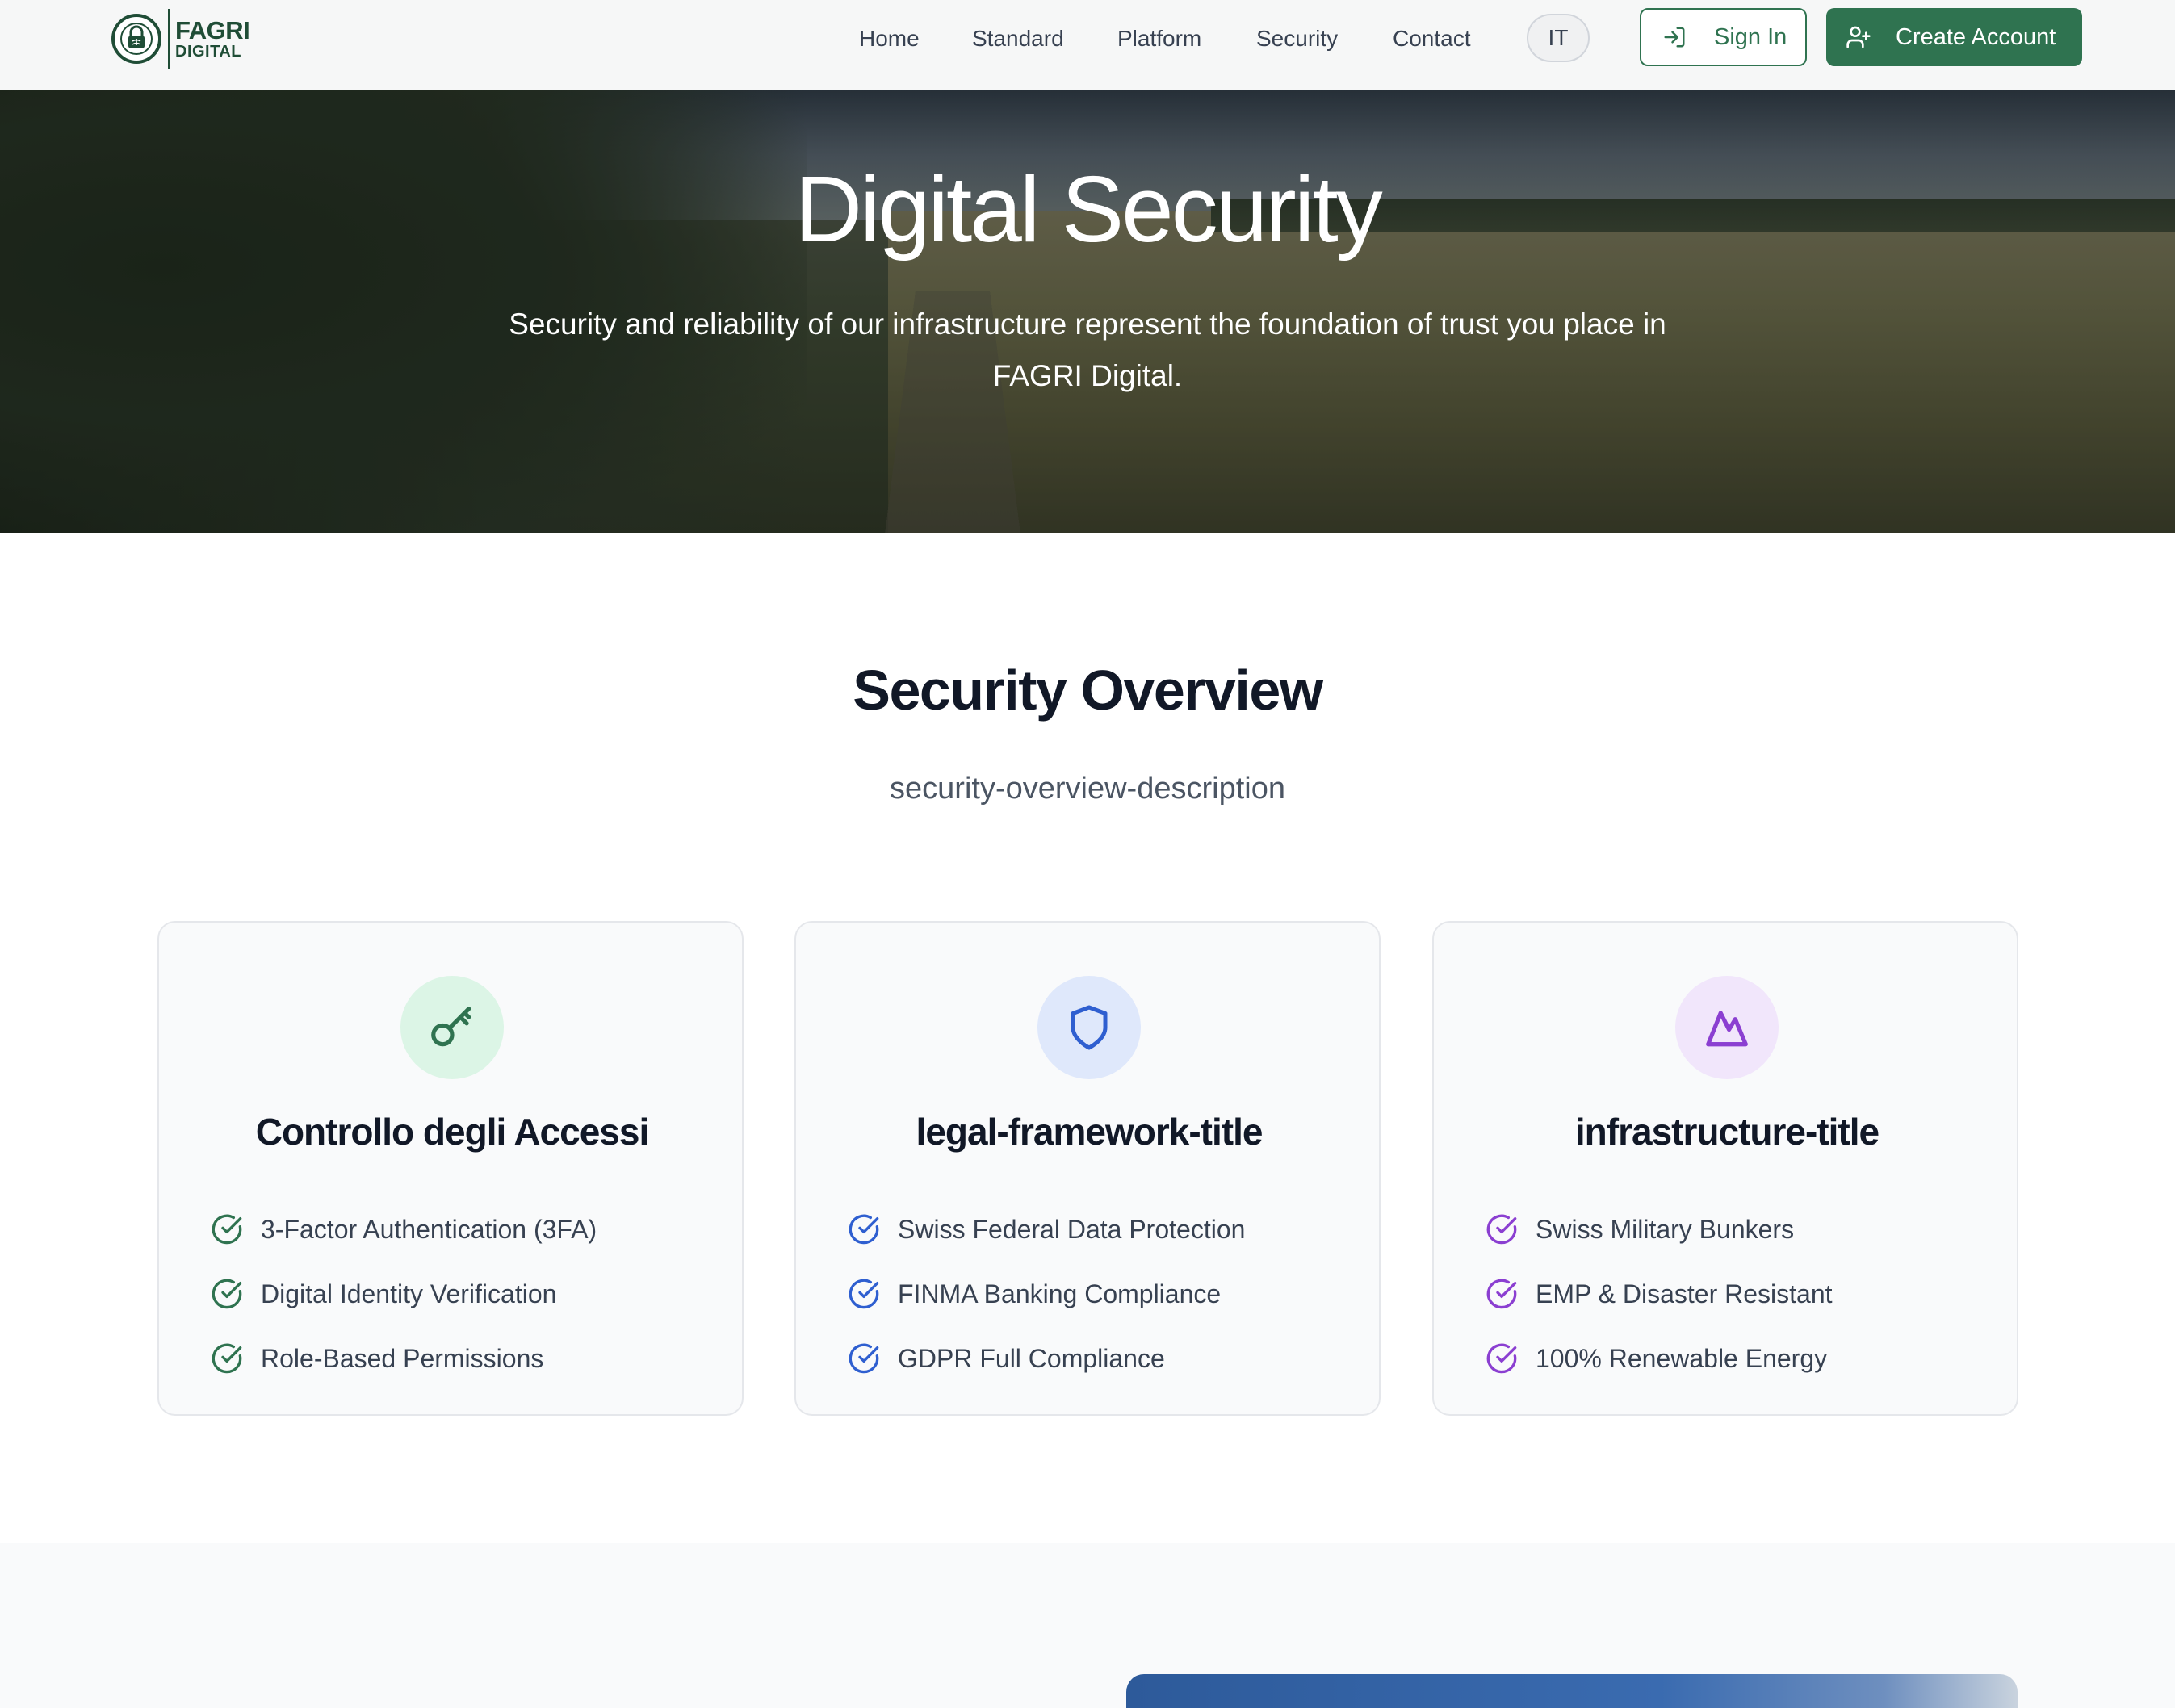 The height and width of the screenshot is (1708, 2175). Describe the element at coordinates (1018, 39) in the screenshot. I see `nav-standard: Standard` at that location.